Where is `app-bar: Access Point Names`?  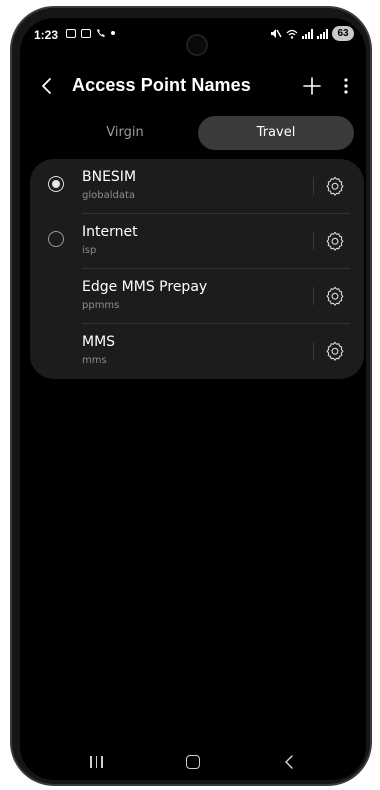 app-bar: Access Point Names is located at coordinates (193, 86).